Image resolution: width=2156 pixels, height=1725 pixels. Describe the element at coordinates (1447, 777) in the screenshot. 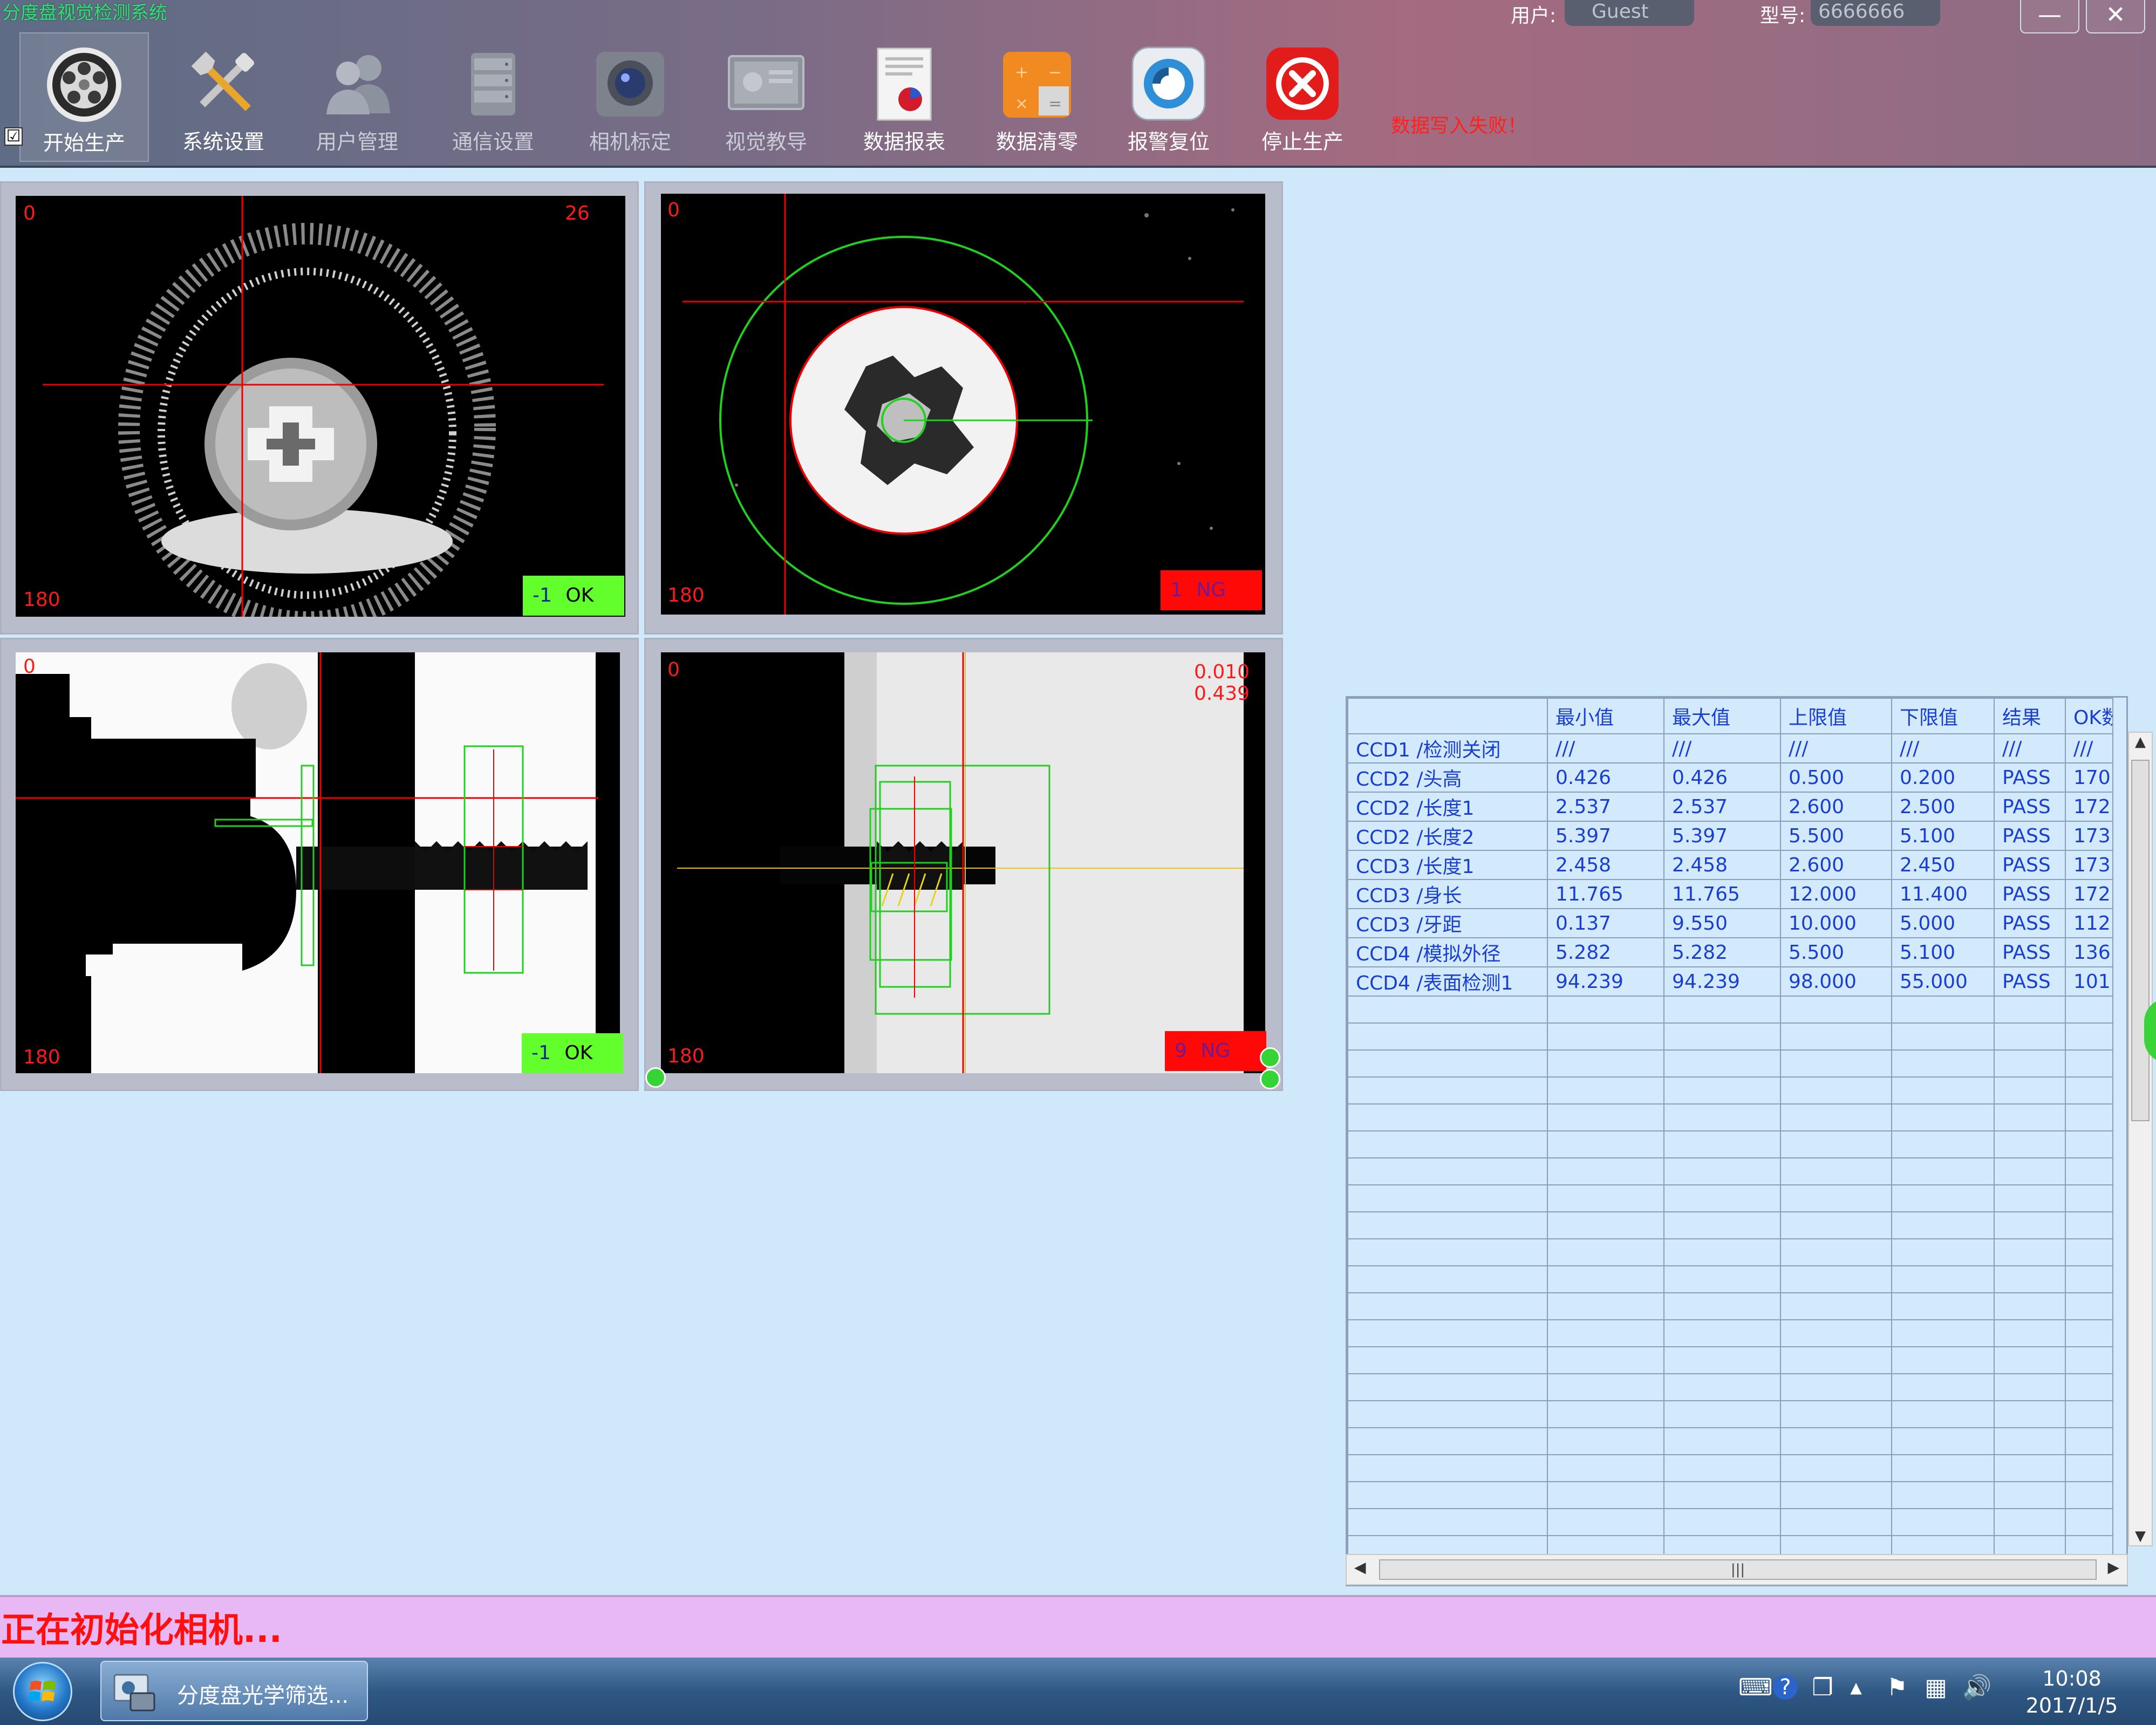

I see `table-cell: CCD2 /头高` at that location.